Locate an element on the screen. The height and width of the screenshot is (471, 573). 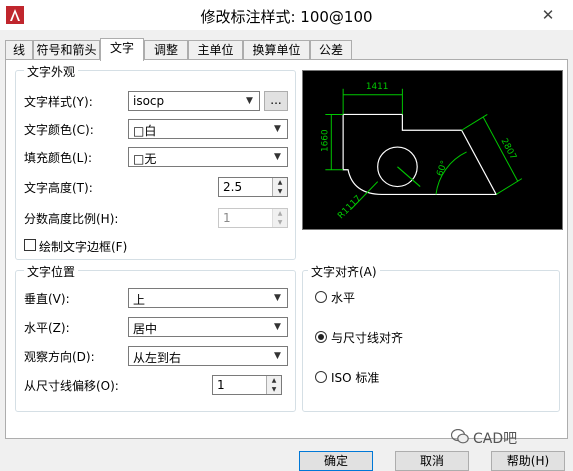
text-height-spinner: 2.5 ▲ ▼ is located at coordinates (253, 187).